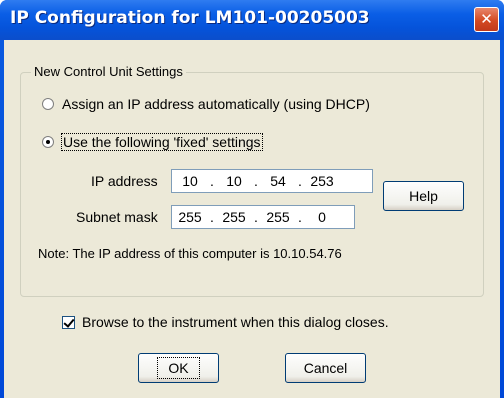  What do you see at coordinates (68, 322) in the screenshot?
I see `browse-checkbox` at bounding box center [68, 322].